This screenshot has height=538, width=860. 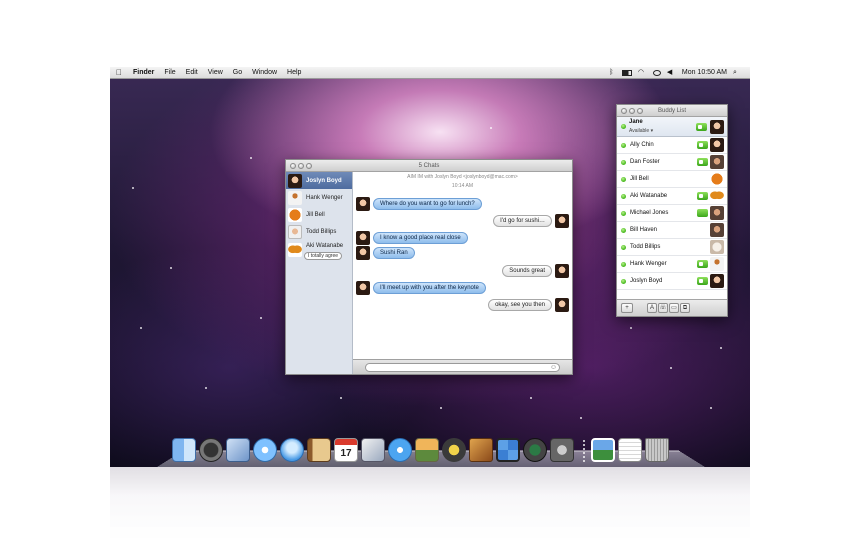 What do you see at coordinates (639, 179) in the screenshot?
I see `buddy-name: Jill Bell` at bounding box center [639, 179].